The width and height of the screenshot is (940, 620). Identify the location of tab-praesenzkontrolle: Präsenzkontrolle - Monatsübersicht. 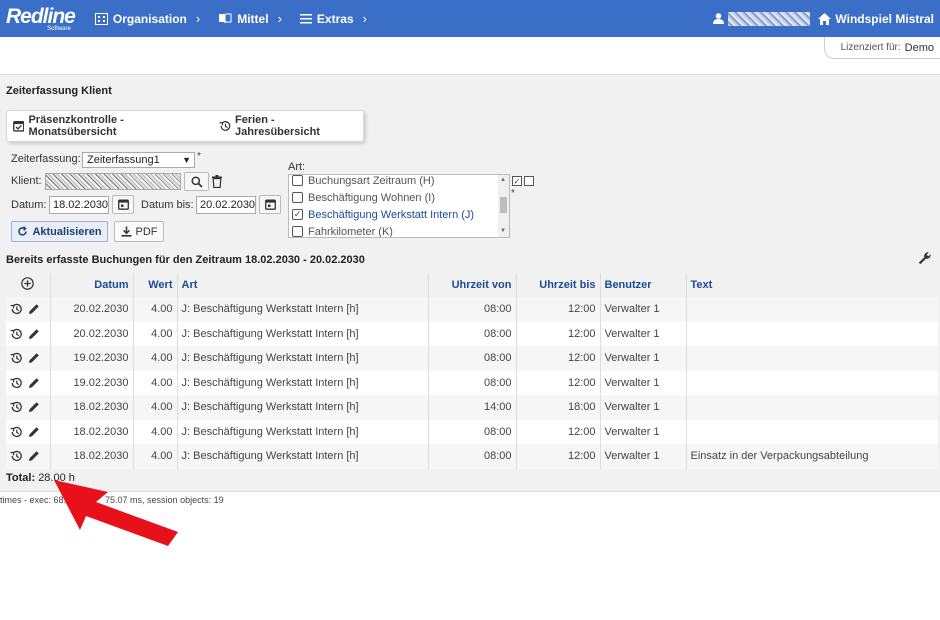
(110, 126).